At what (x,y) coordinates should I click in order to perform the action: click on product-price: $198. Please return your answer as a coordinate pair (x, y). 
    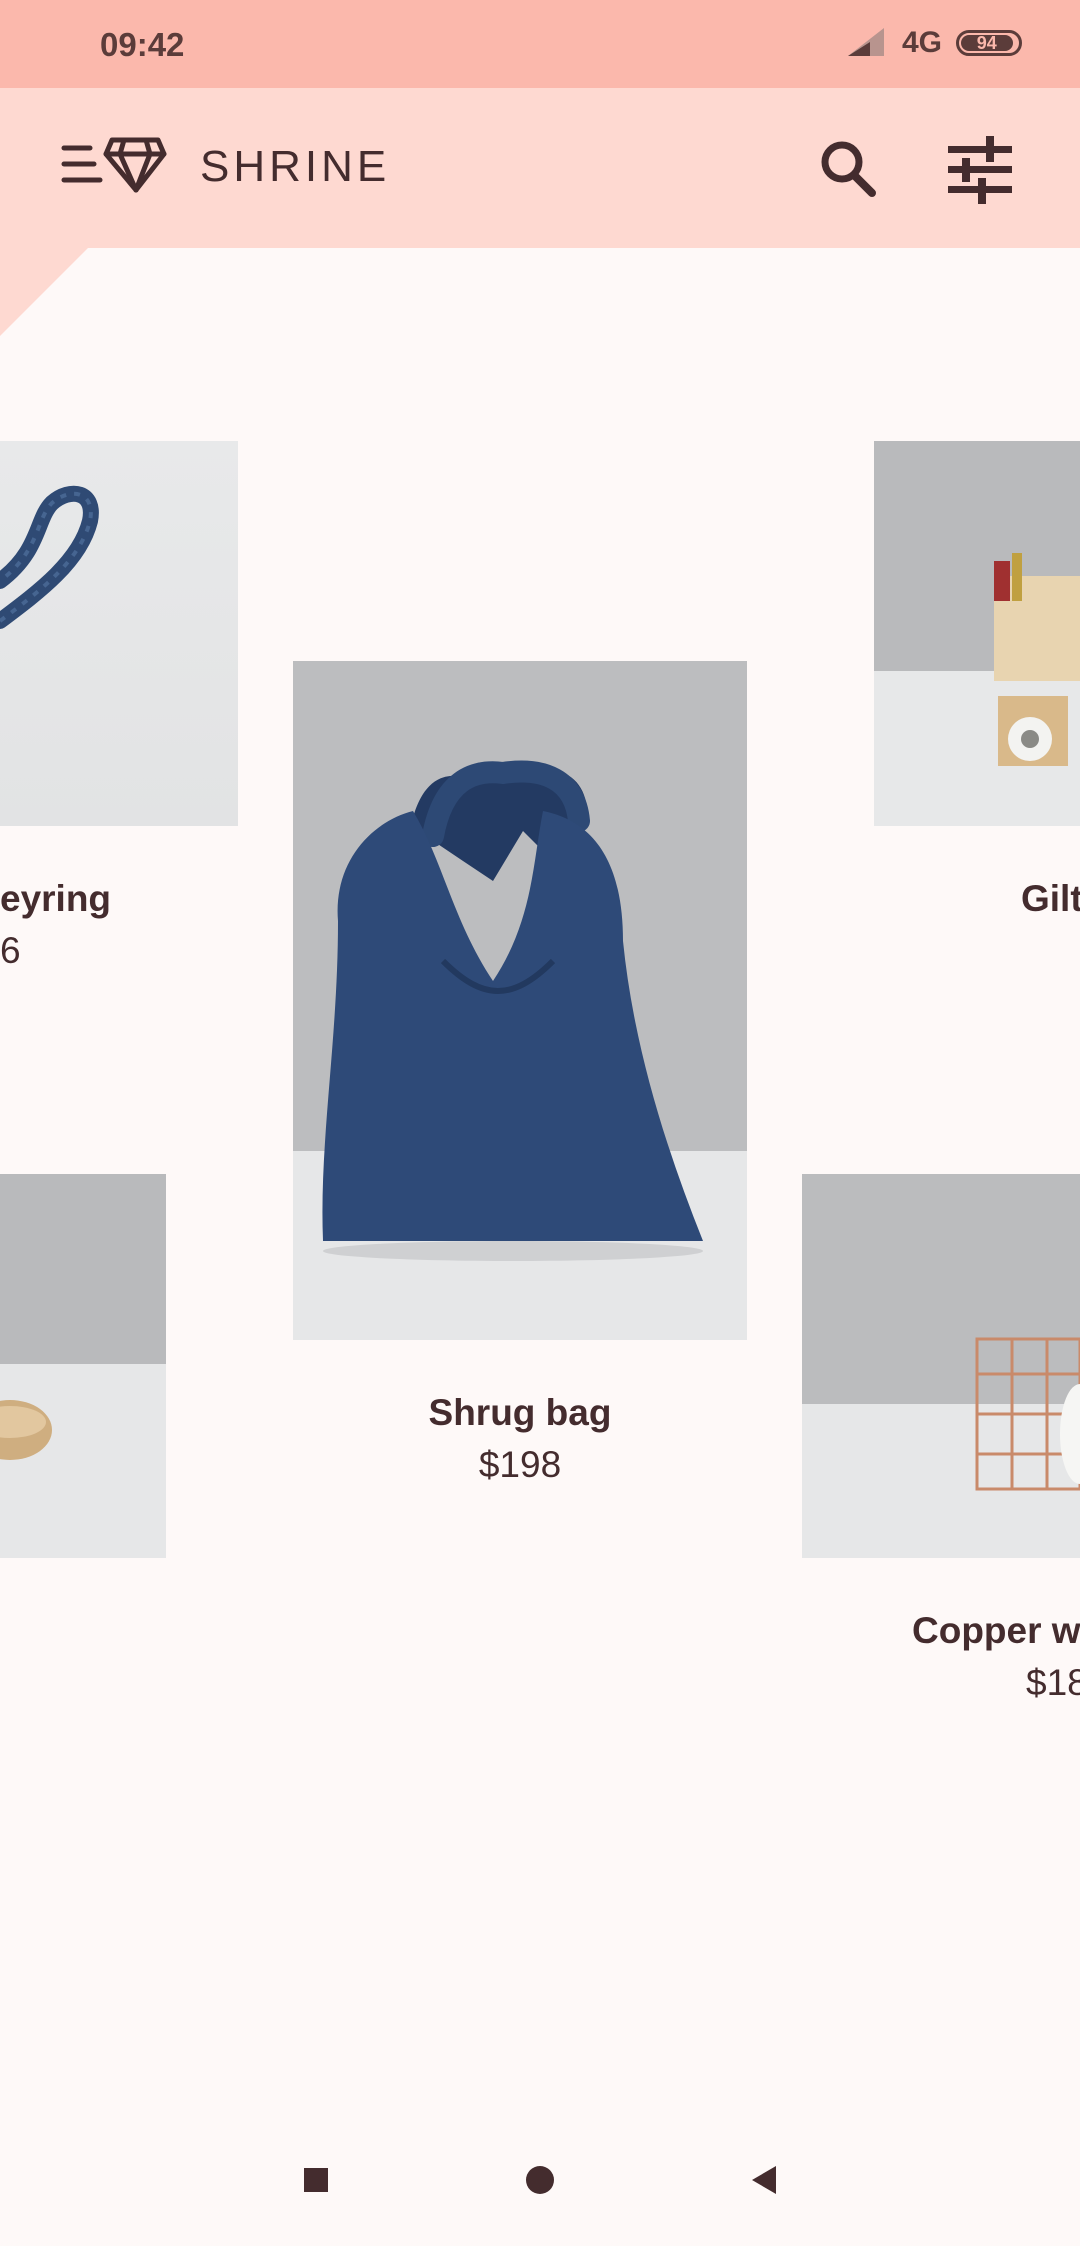
    Looking at the image, I should click on (520, 1464).